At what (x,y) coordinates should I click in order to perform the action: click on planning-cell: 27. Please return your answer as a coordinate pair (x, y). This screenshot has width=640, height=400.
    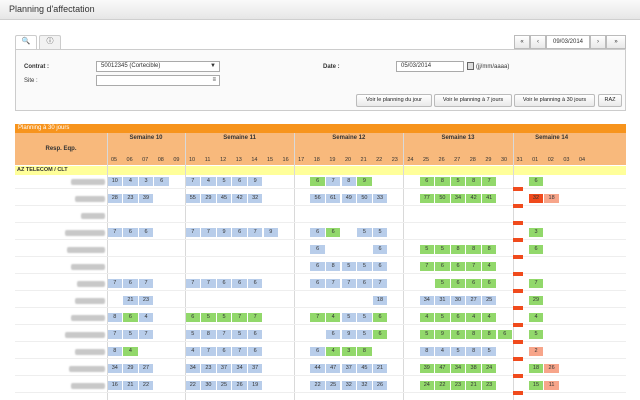
    Looking at the image, I should click on (473, 300).